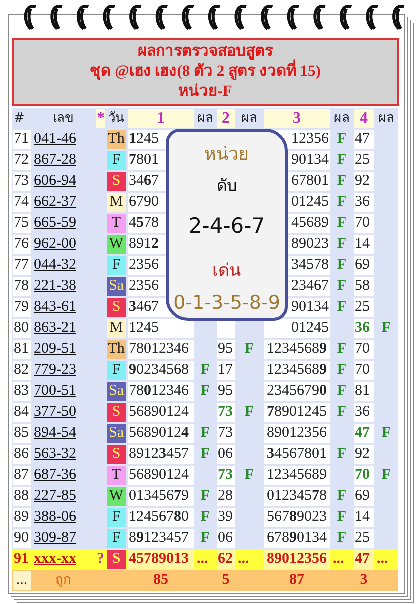 The width and height of the screenshot is (419, 604). Describe the element at coordinates (226, 517) in the screenshot. I see `digits-cell: 39` at that location.